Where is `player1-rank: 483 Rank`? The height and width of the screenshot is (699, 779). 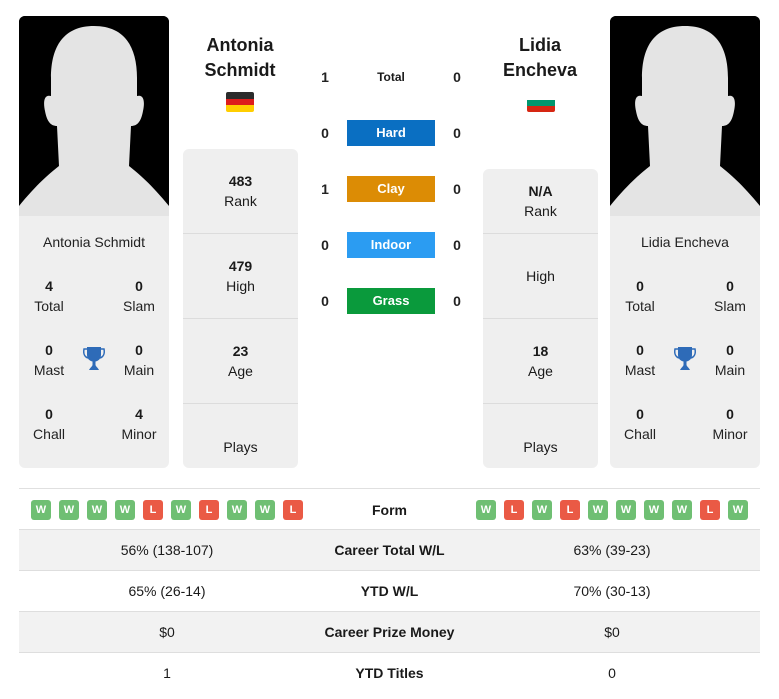
player1-rank: 483 Rank is located at coordinates (240, 191).